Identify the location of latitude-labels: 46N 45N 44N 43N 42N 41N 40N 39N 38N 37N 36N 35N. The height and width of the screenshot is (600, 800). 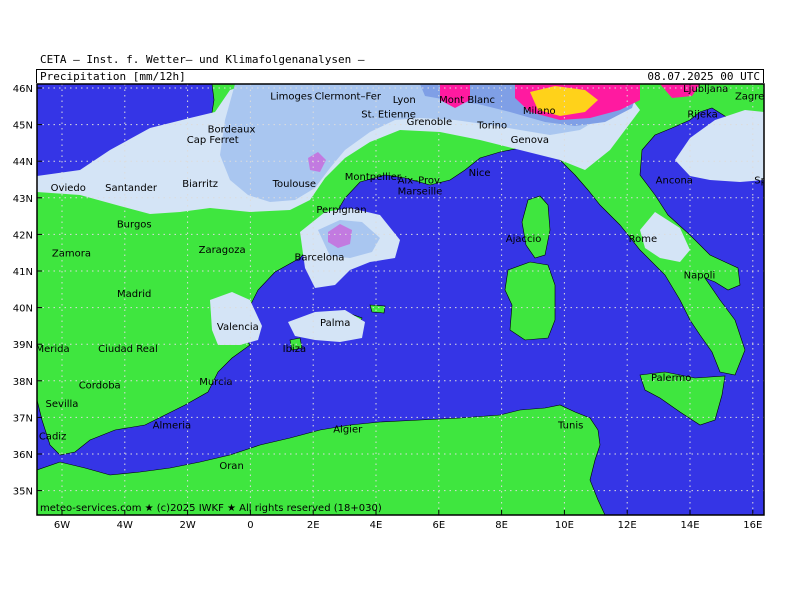
(23, 291).